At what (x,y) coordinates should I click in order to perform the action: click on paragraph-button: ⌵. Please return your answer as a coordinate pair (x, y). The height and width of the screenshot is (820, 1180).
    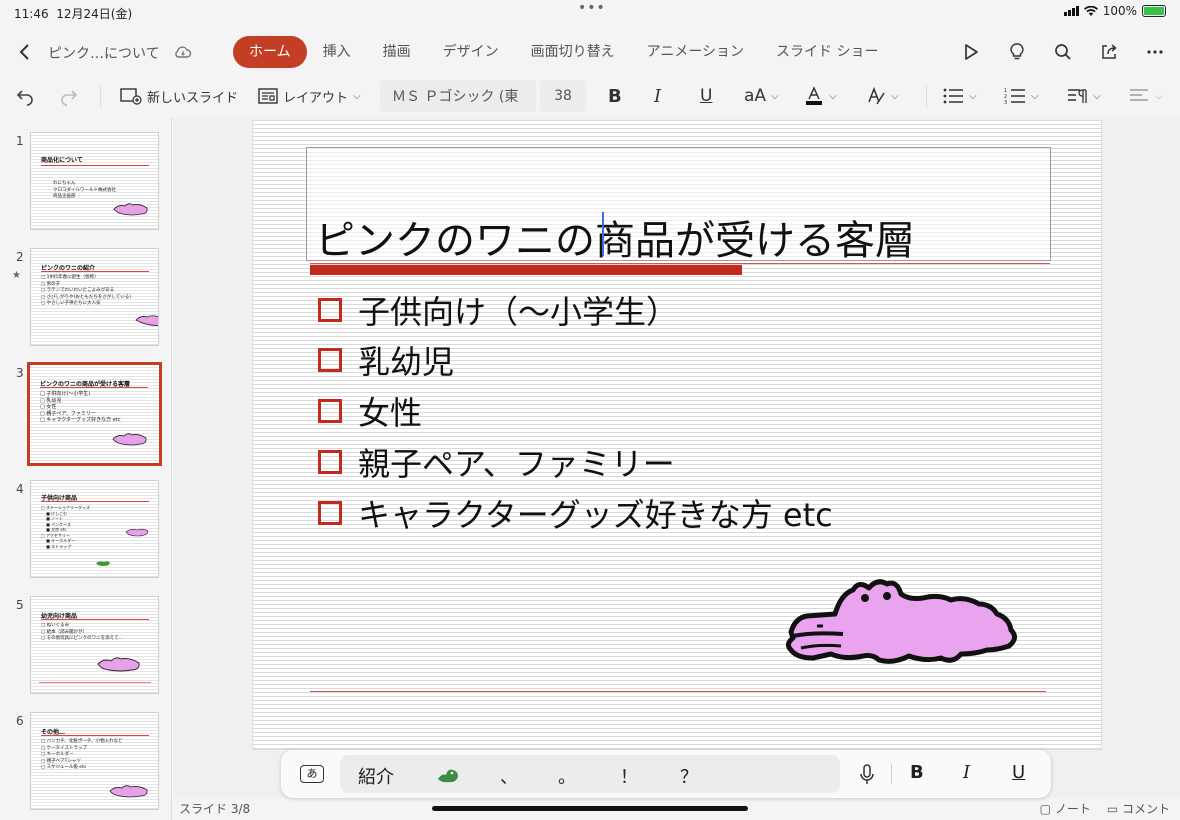
    Looking at the image, I should click on (1083, 96).